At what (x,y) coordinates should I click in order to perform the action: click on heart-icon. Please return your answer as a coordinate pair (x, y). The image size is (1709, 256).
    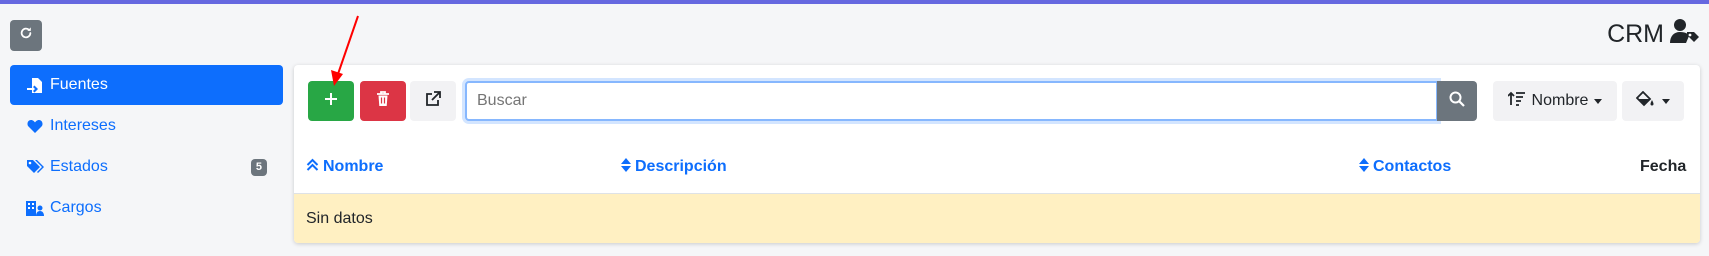
    Looking at the image, I should click on (35, 126).